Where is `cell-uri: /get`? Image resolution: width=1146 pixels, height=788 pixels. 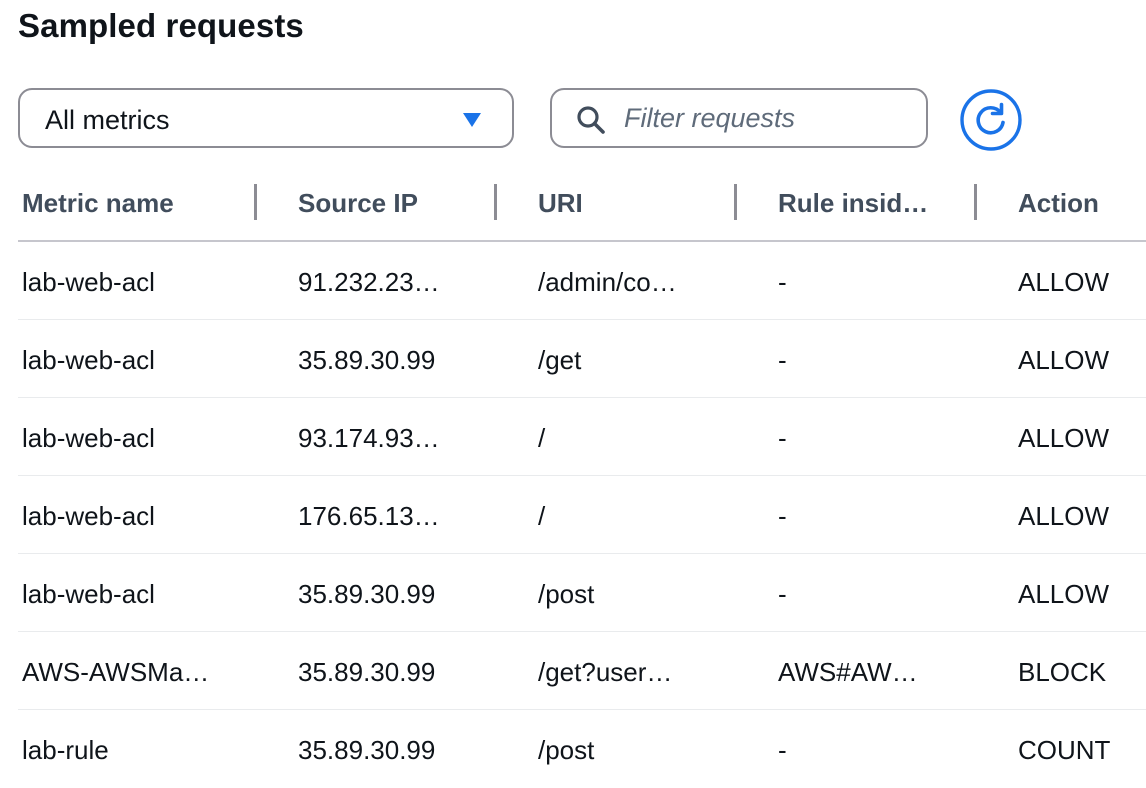
cell-uri: /get is located at coordinates (560, 360).